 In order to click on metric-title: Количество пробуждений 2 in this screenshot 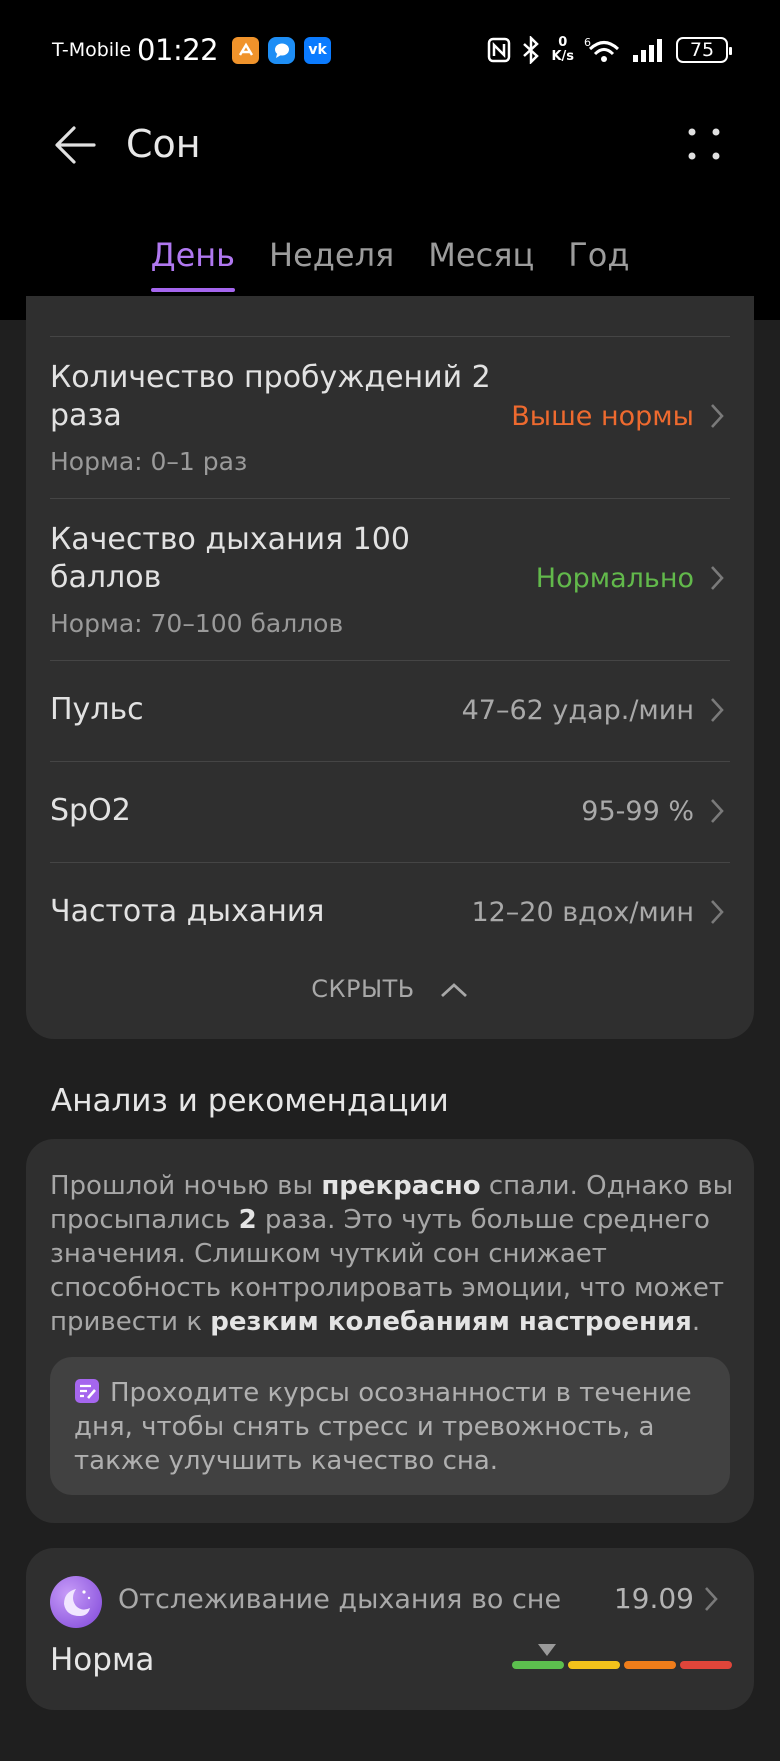, I will do `click(270, 377)`.